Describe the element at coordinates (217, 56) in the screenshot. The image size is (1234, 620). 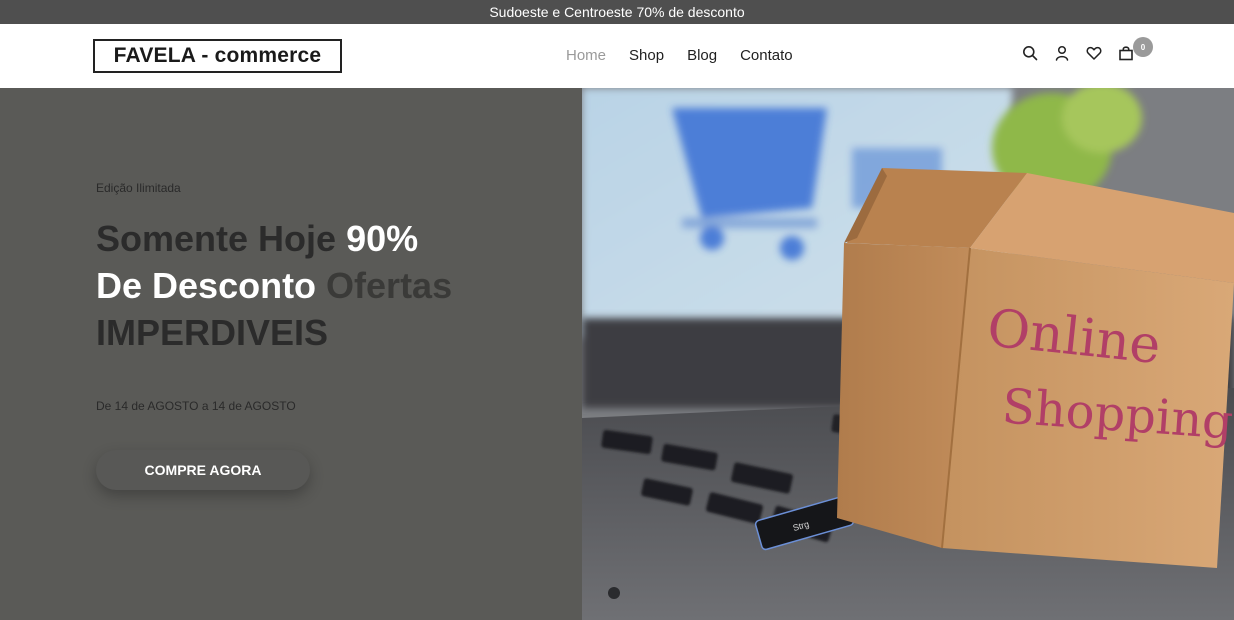
I see `site-logo: FAVELA - commerce` at that location.